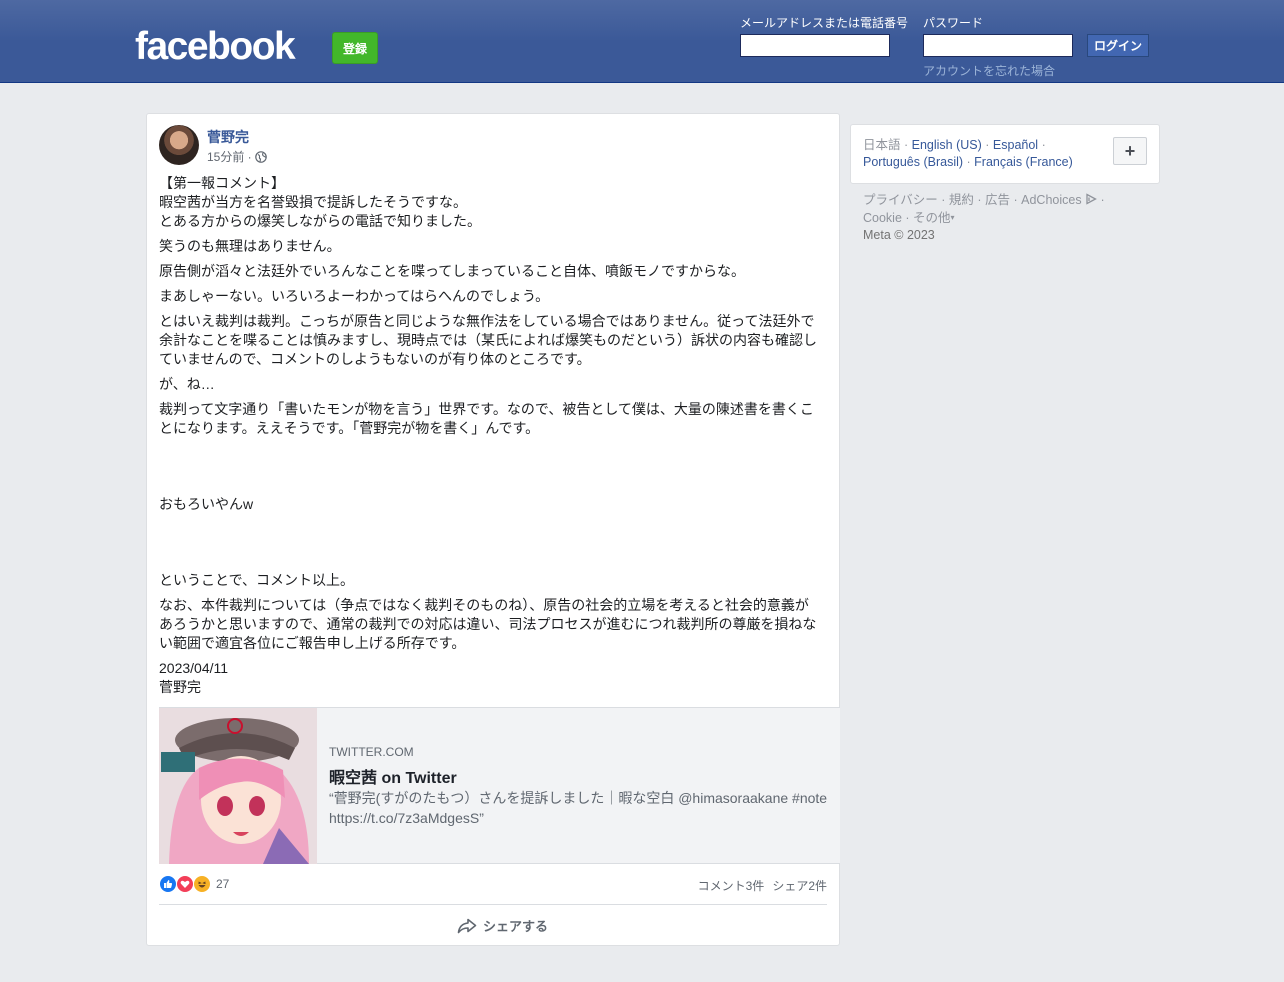 Image resolution: width=1284 pixels, height=982 pixels. What do you see at coordinates (947, 145) in the screenshot?
I see `language-link-english: English (US)` at bounding box center [947, 145].